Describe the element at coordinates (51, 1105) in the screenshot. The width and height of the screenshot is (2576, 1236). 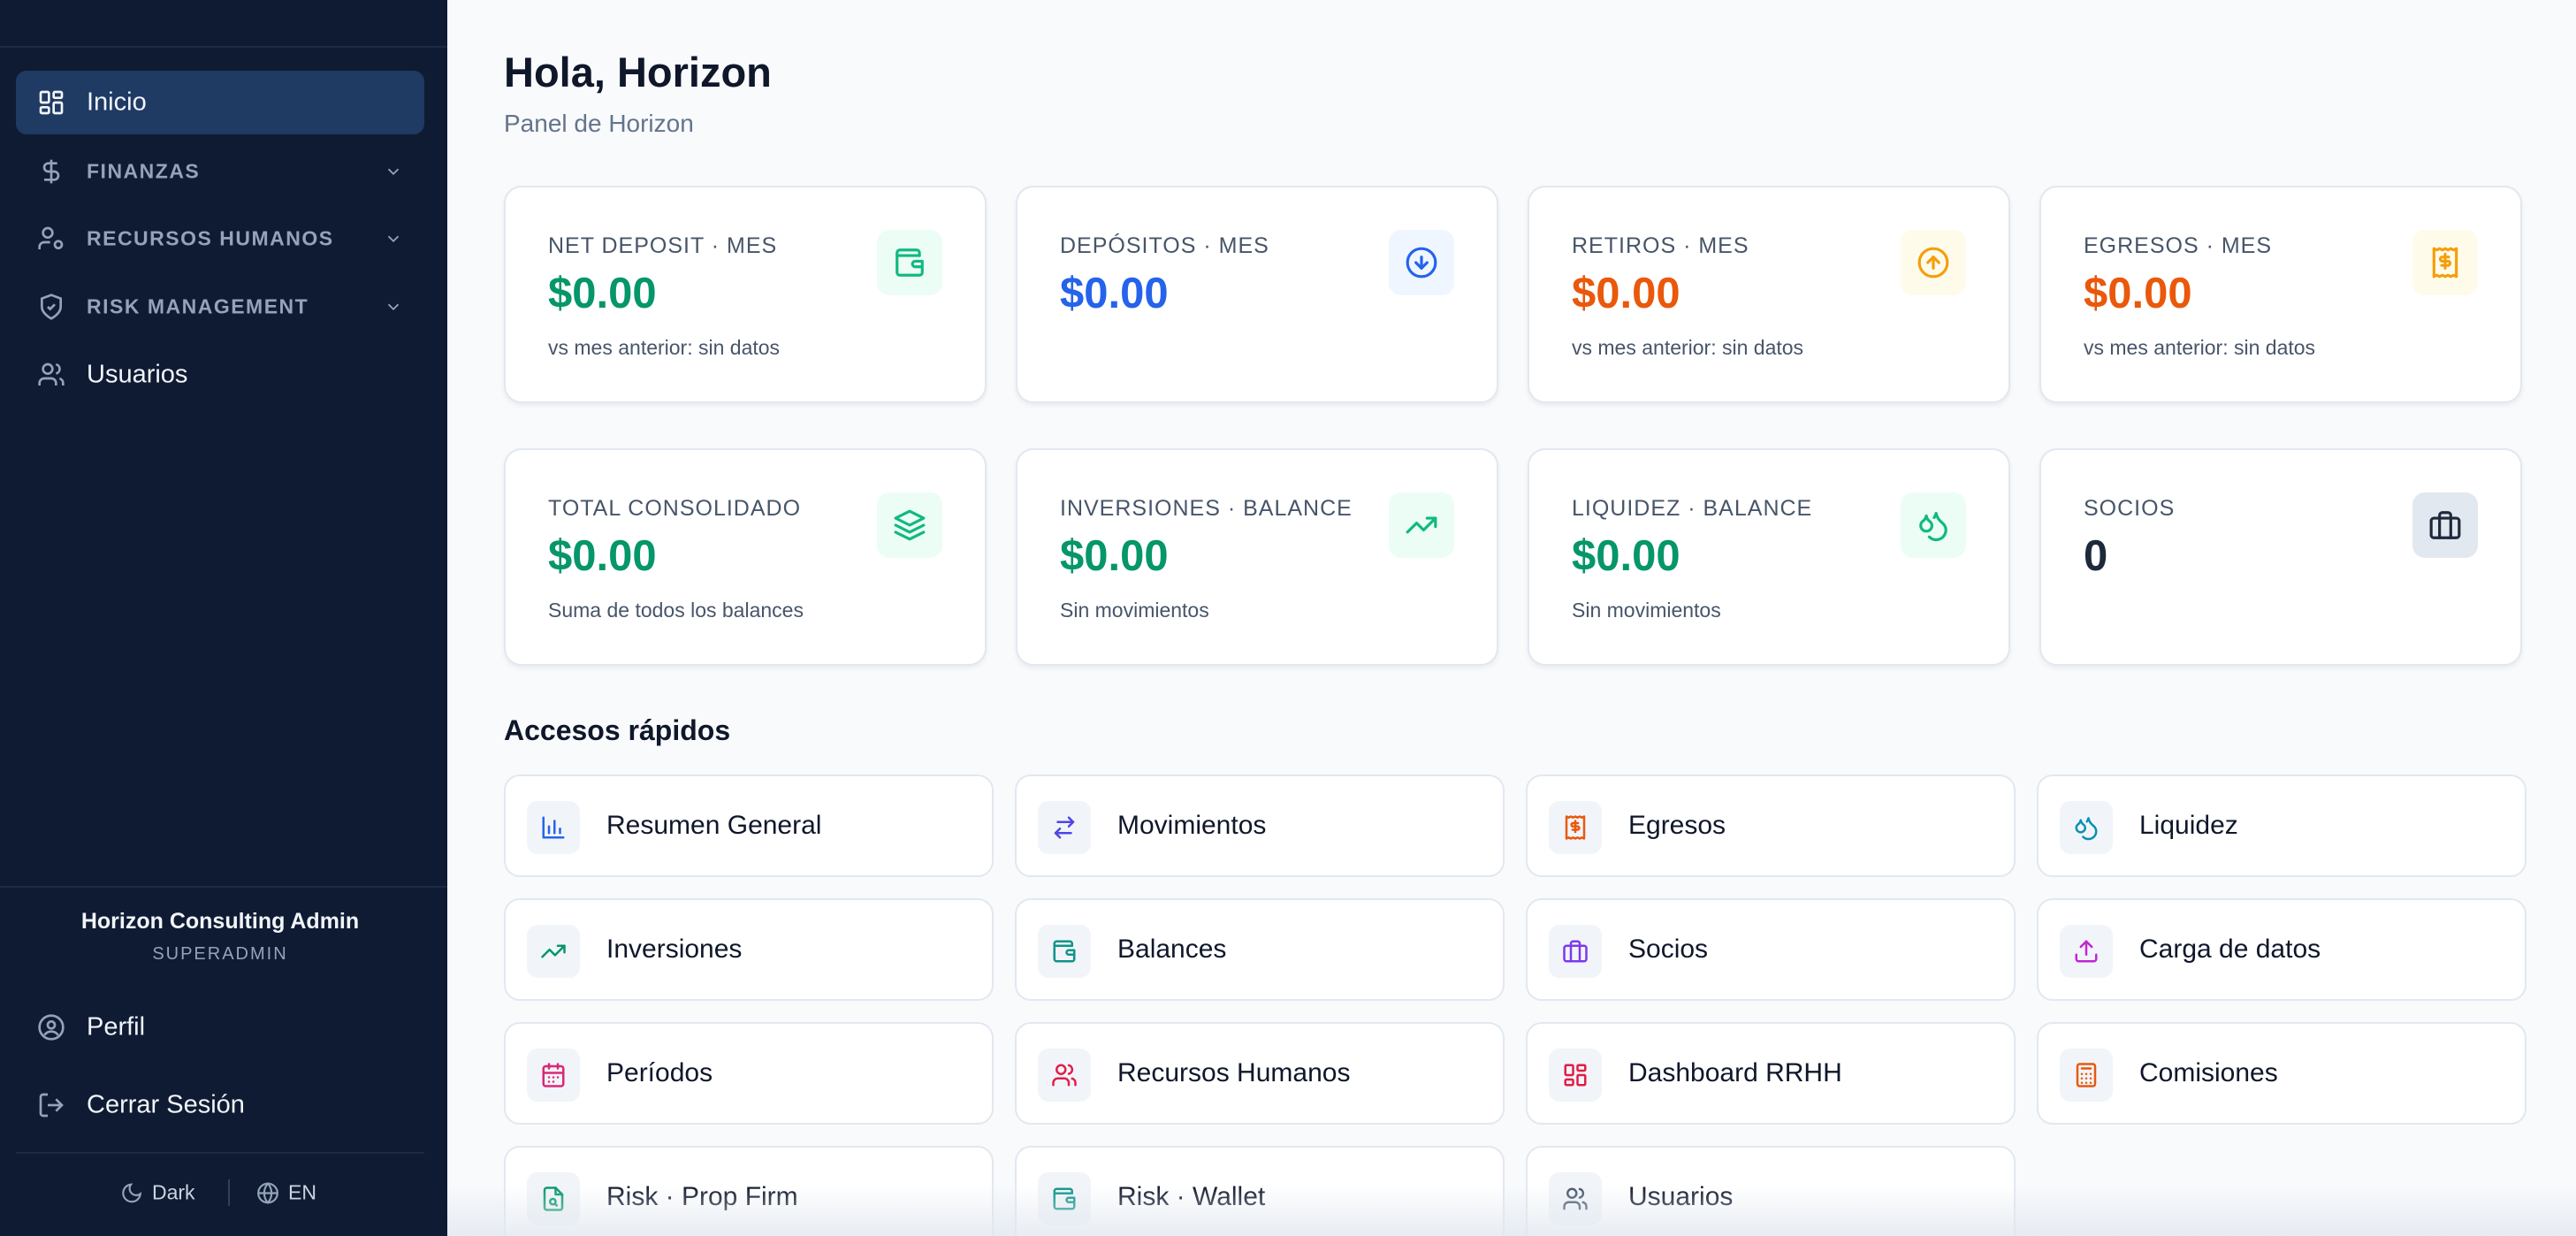
I see `logout-icon` at that location.